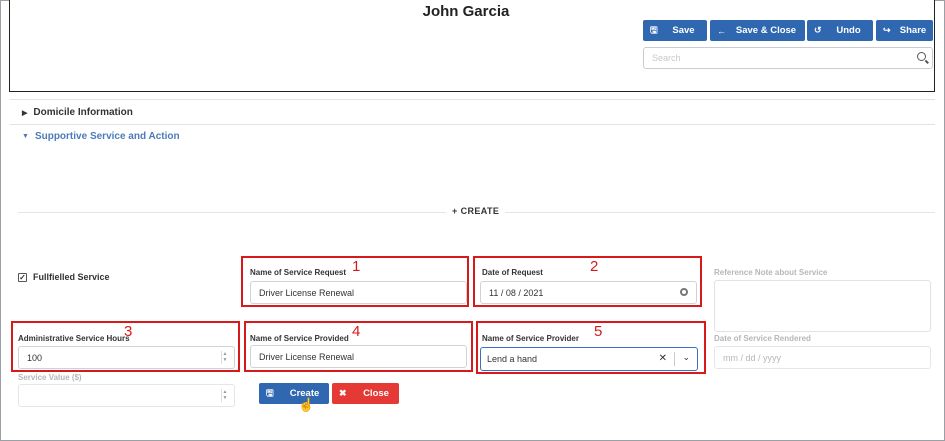  I want to click on undo-button: ↺ Undo, so click(840, 30).